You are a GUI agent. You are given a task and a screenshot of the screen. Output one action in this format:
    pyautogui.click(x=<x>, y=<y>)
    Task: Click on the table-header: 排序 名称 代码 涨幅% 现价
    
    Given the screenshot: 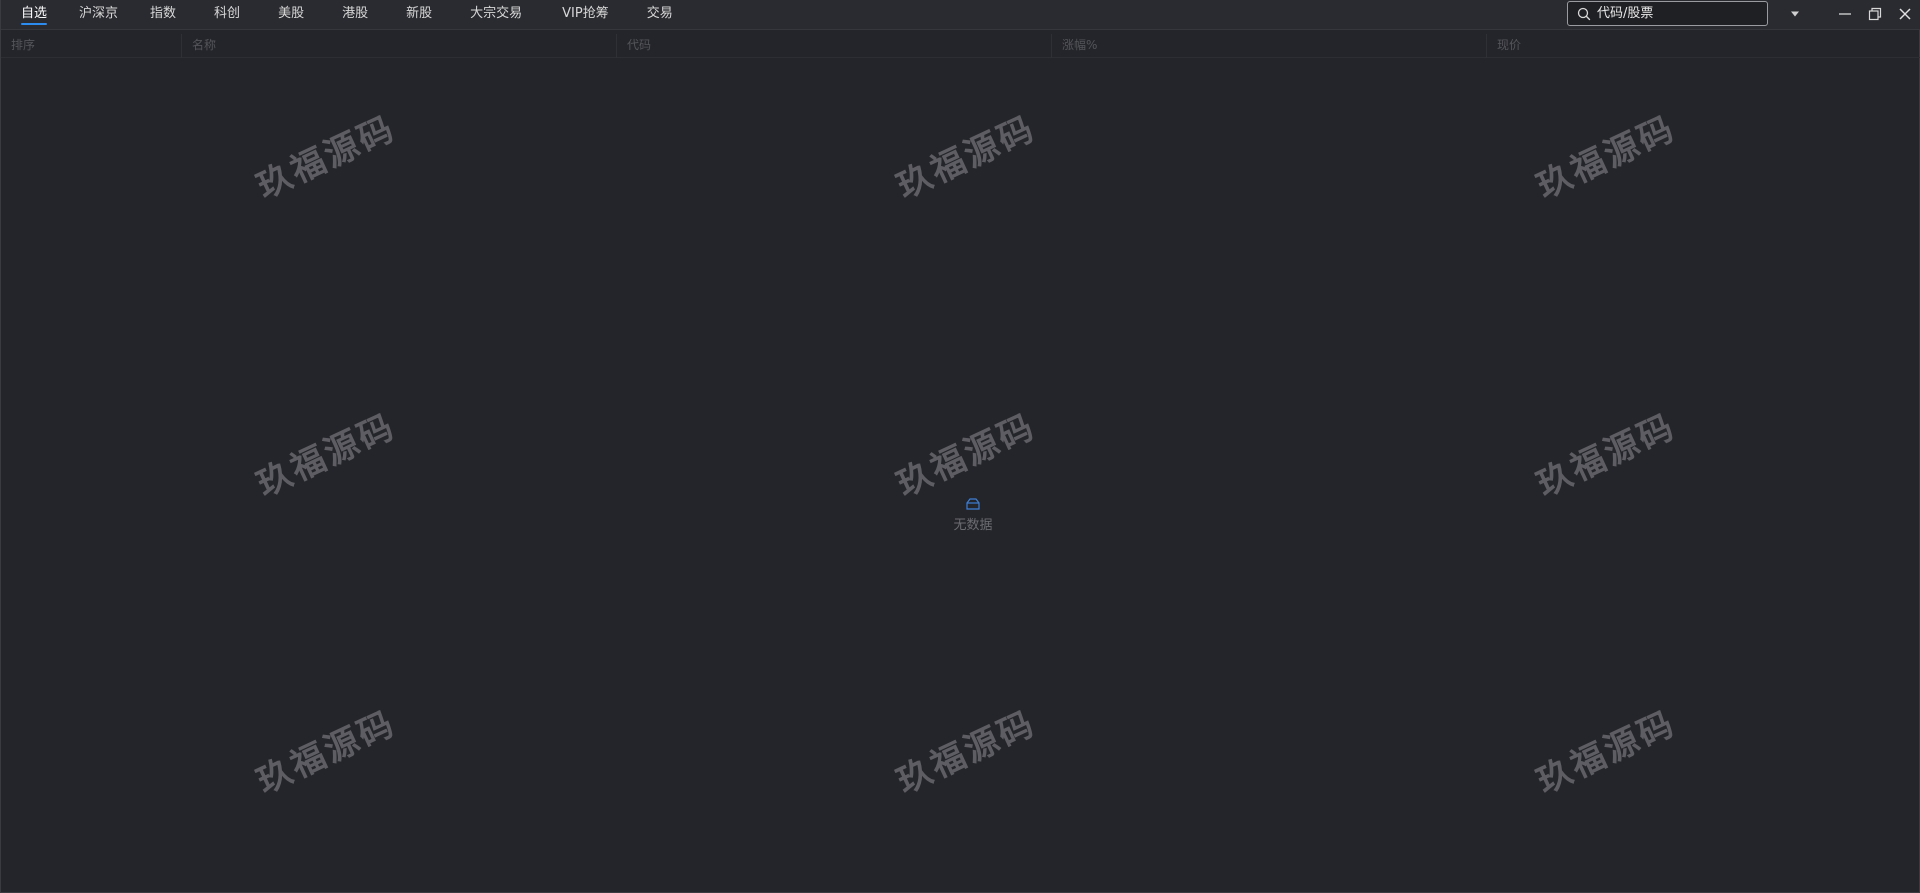 What is the action you would take?
    pyautogui.click(x=960, y=46)
    